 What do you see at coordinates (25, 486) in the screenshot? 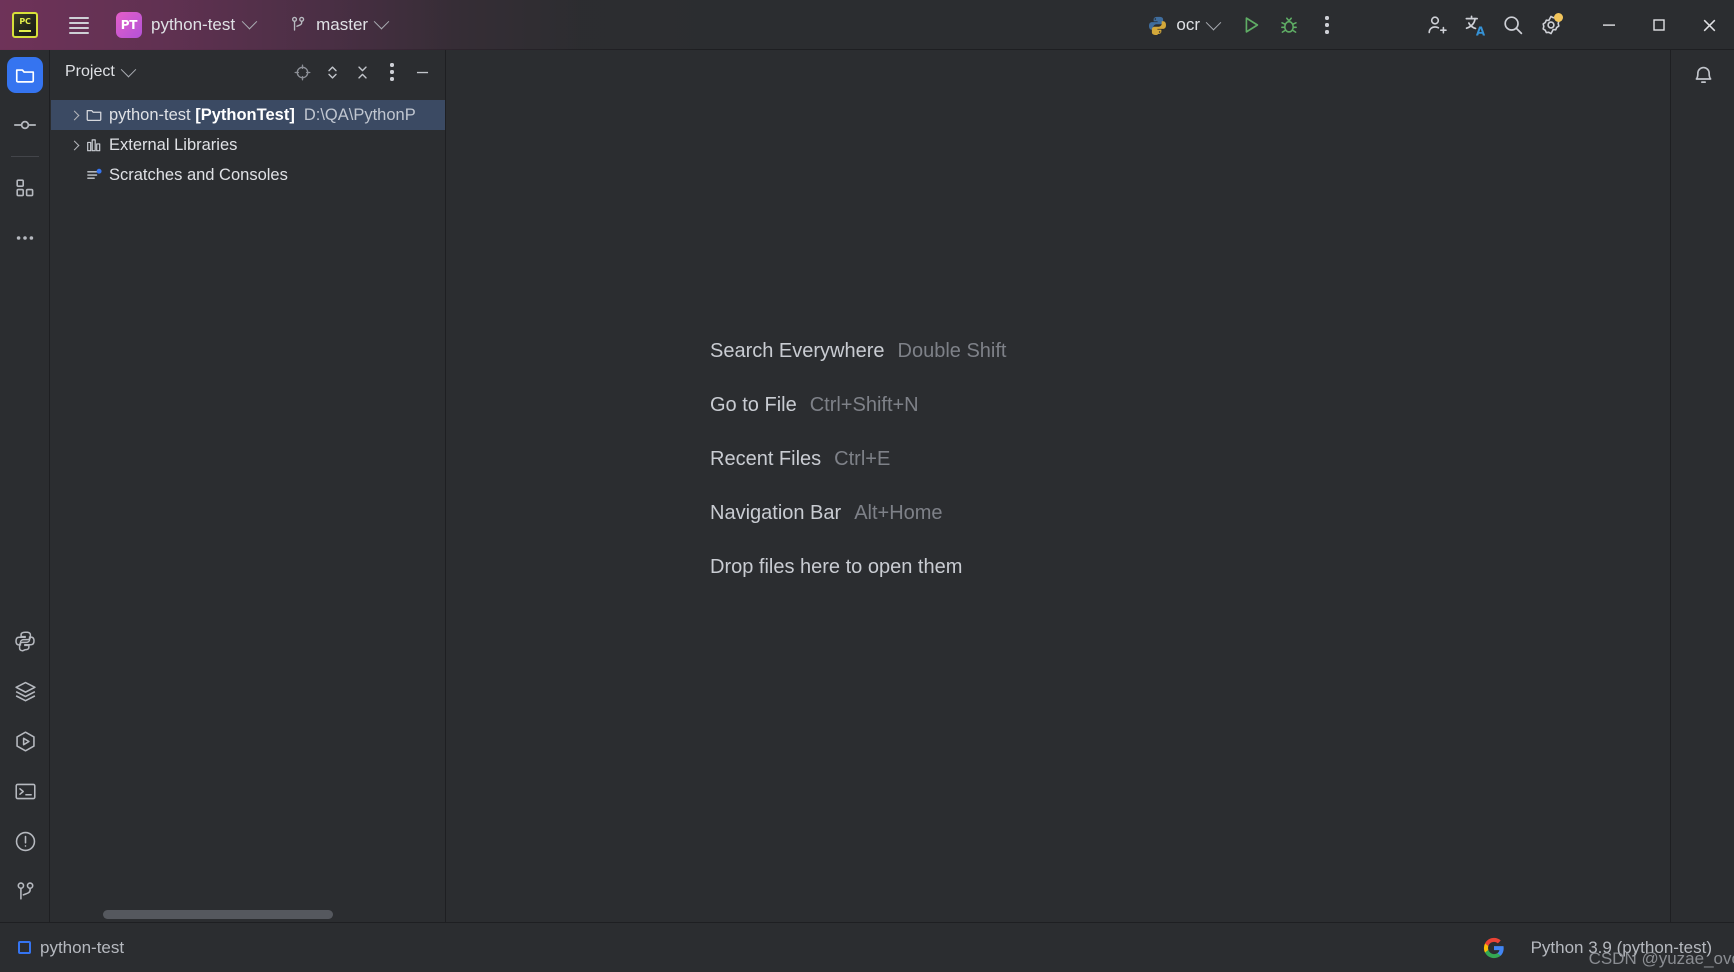
I see `left-tool-stripe` at bounding box center [25, 486].